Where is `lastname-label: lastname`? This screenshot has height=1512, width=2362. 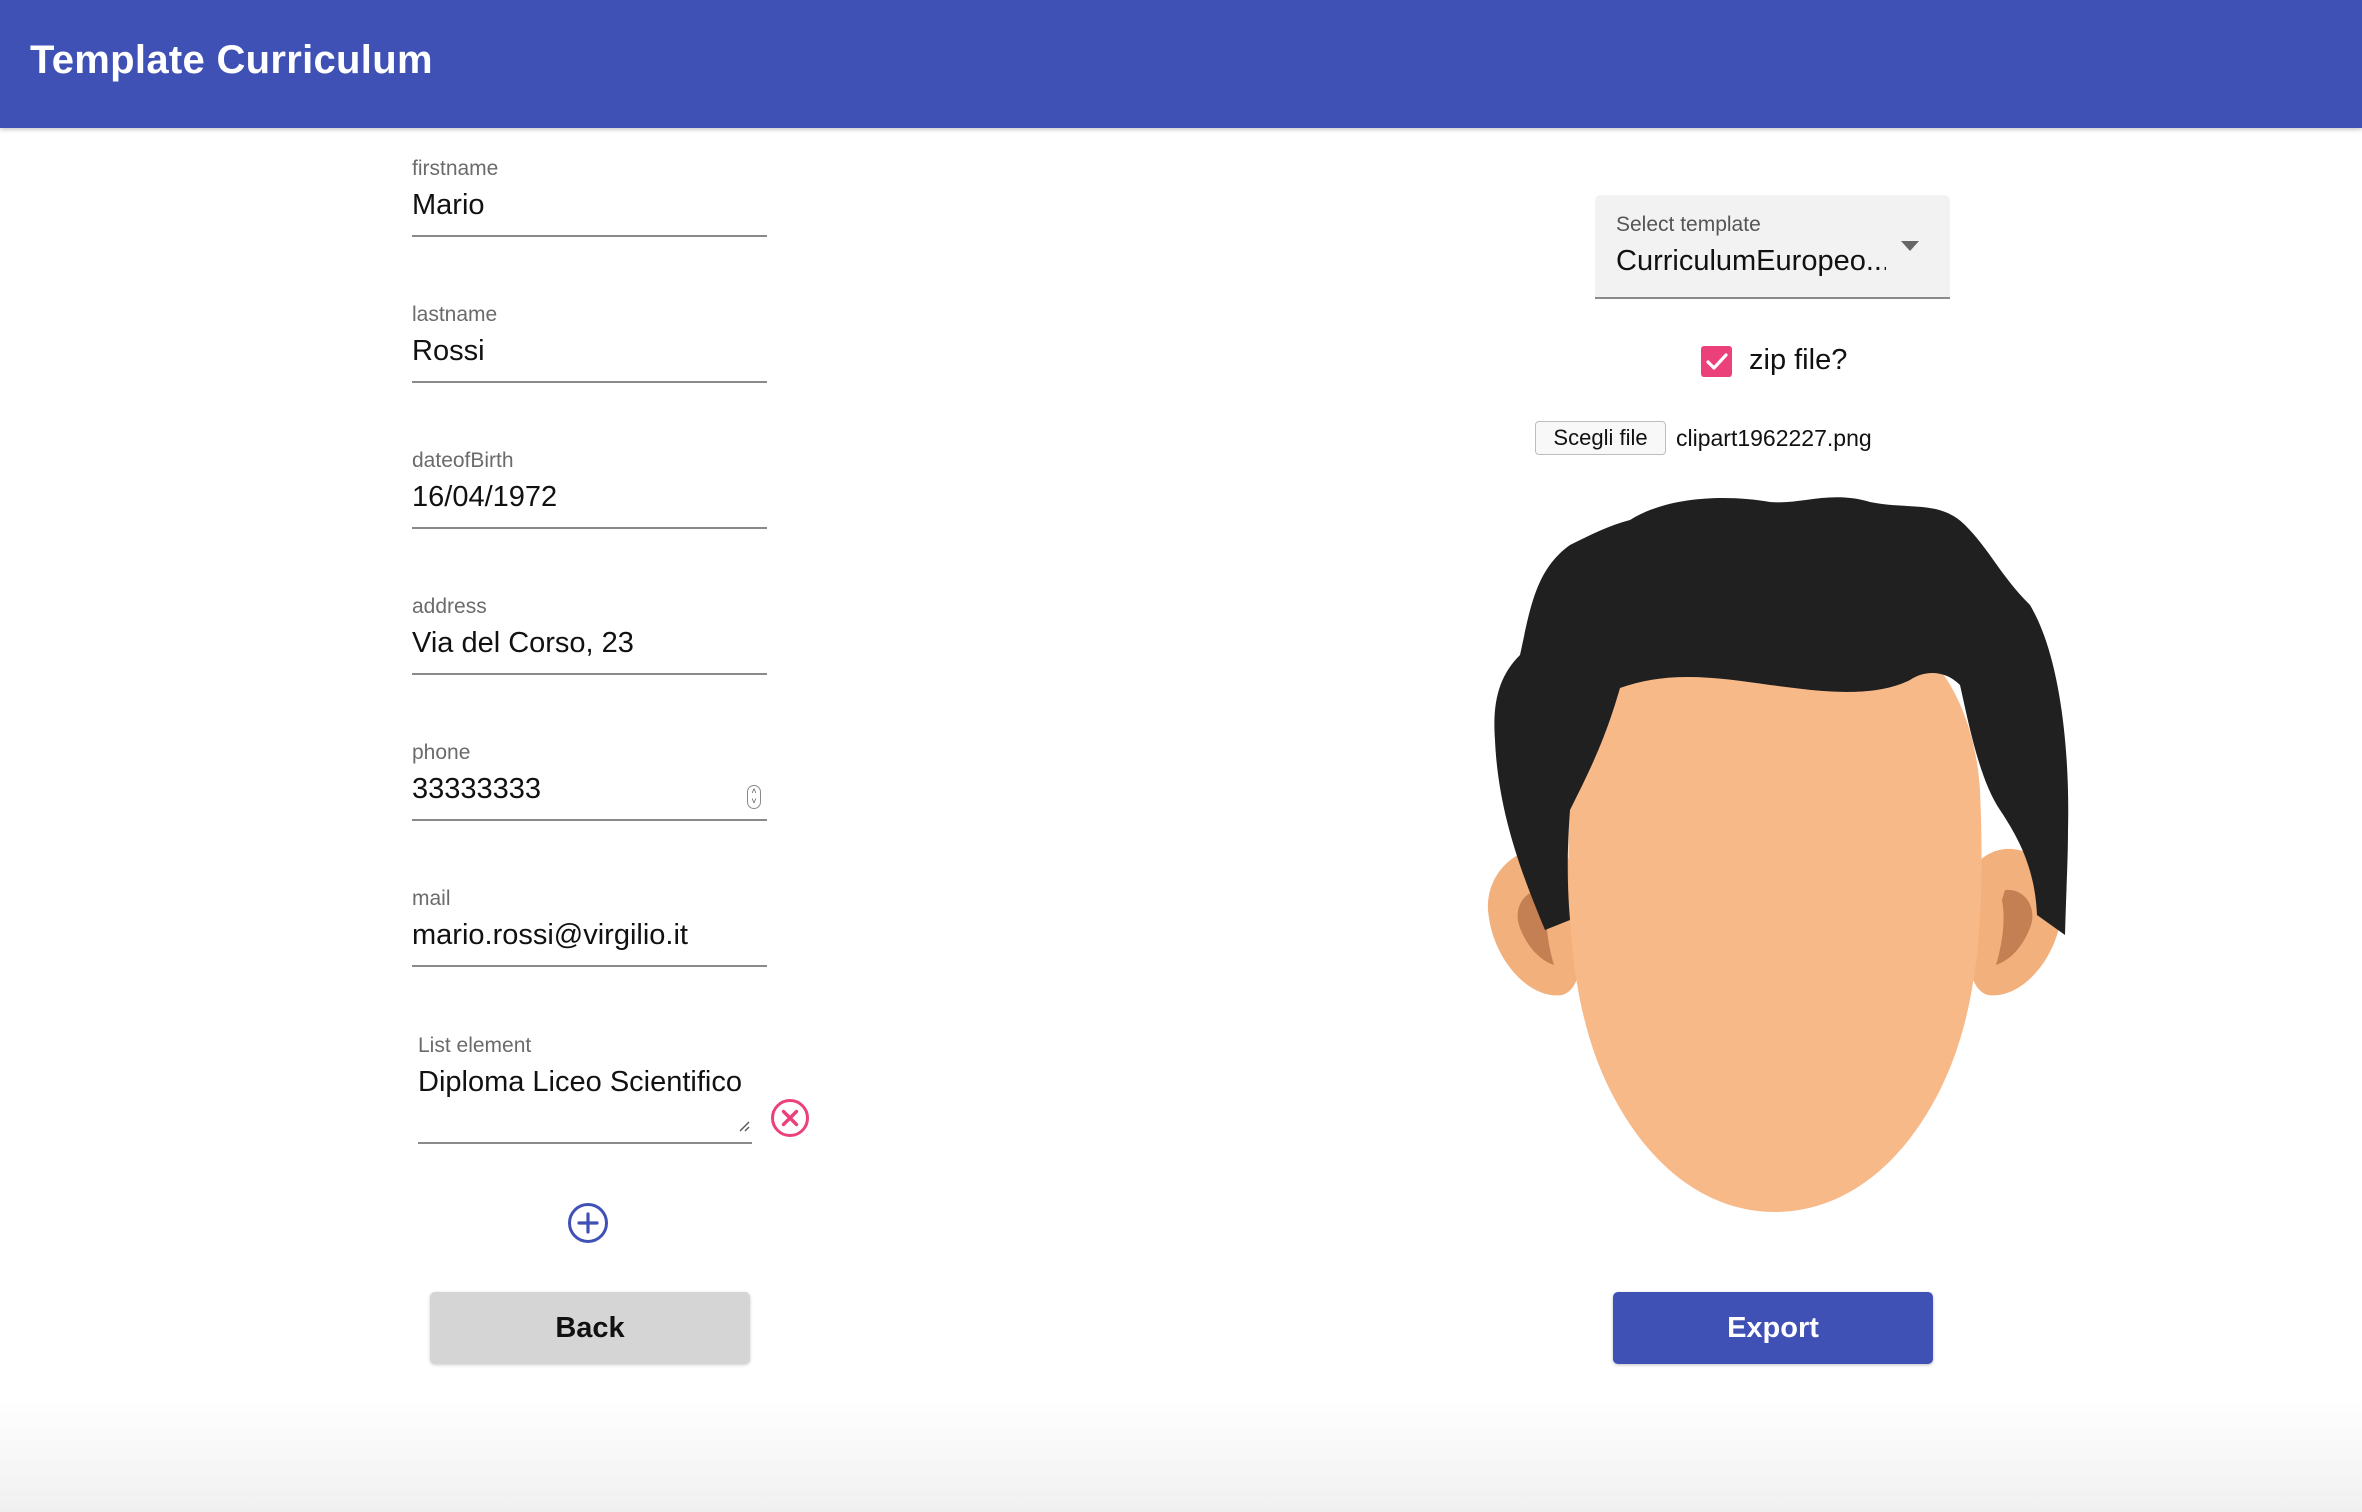
lastname-label: lastname is located at coordinates (455, 314).